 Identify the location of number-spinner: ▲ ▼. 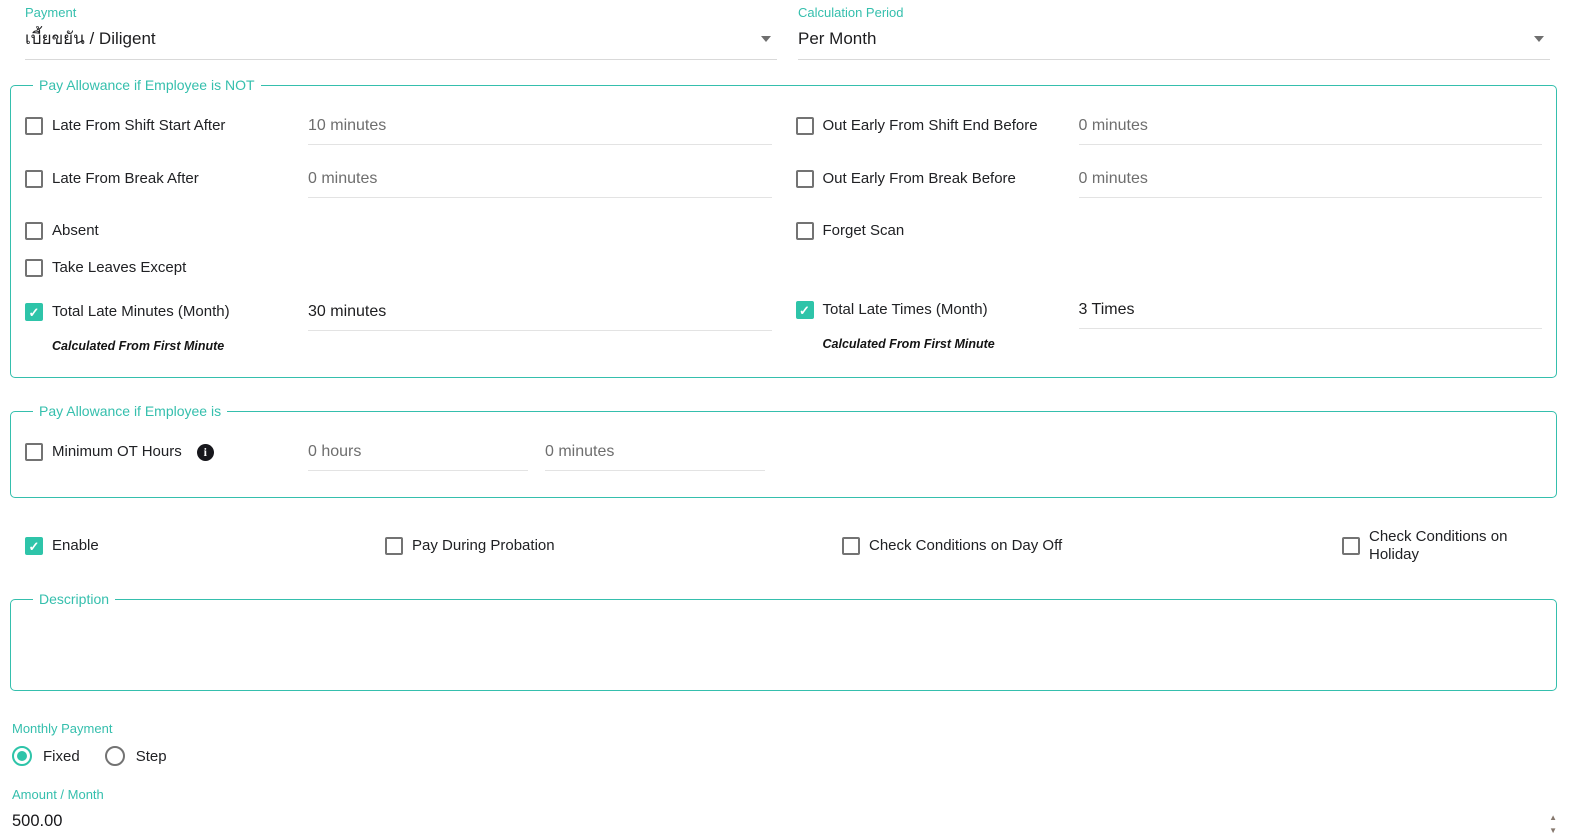
(1553, 824).